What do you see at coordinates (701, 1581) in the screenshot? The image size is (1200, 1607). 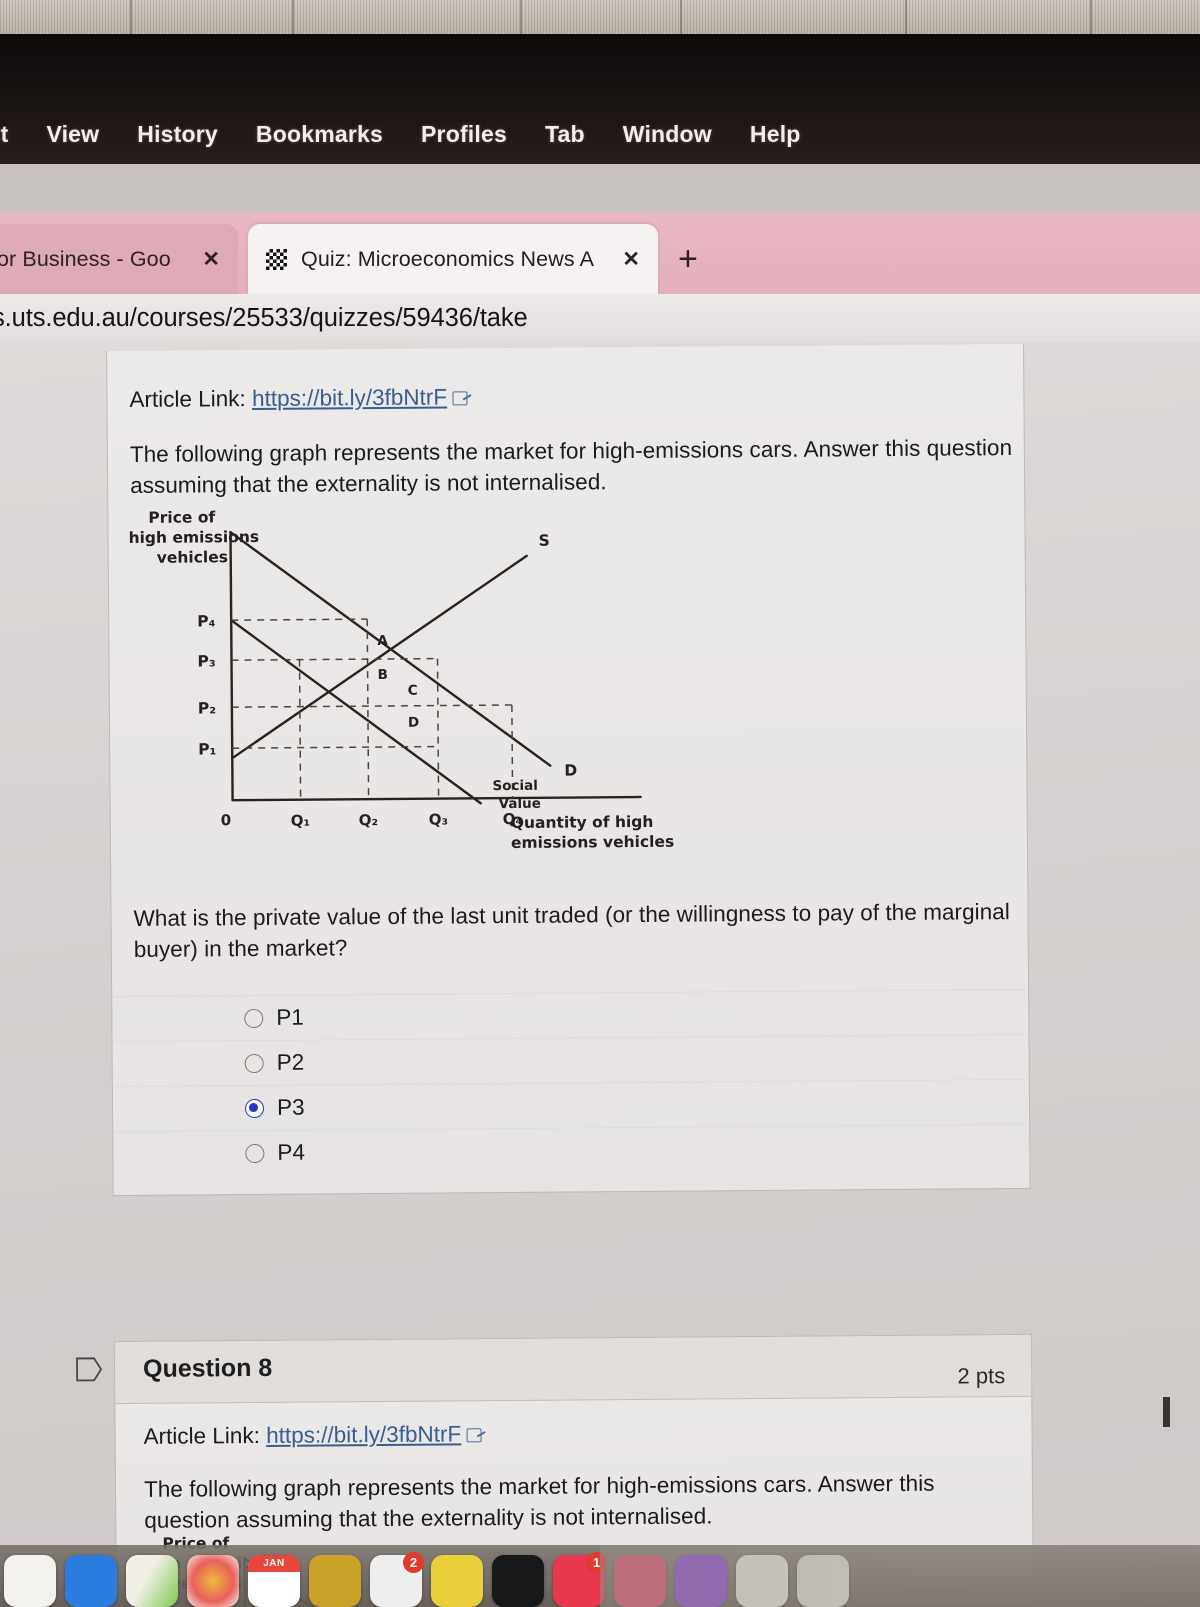 I see `dock-app-settings` at bounding box center [701, 1581].